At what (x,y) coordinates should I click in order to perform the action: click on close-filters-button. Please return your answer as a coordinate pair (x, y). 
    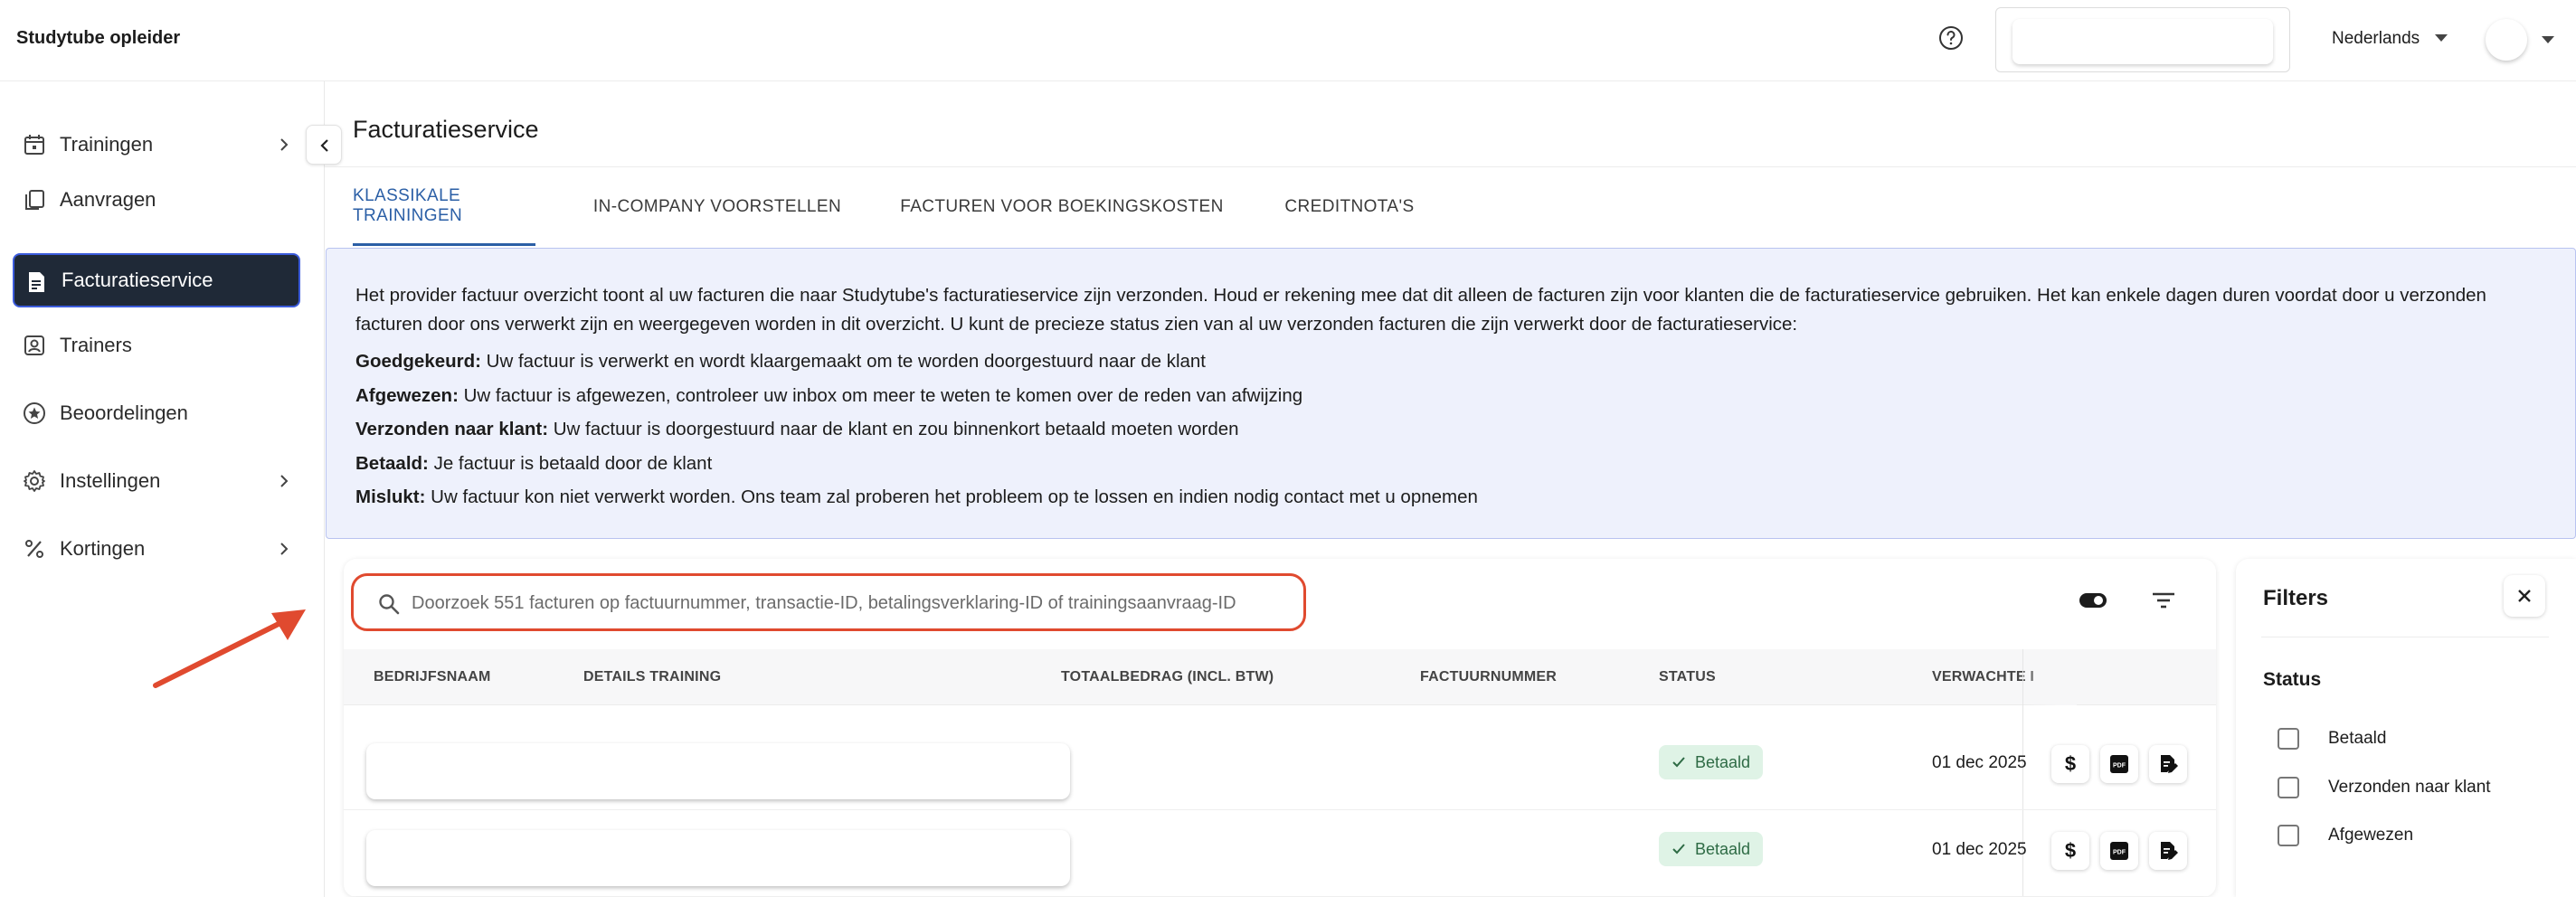
    Looking at the image, I should click on (2524, 596).